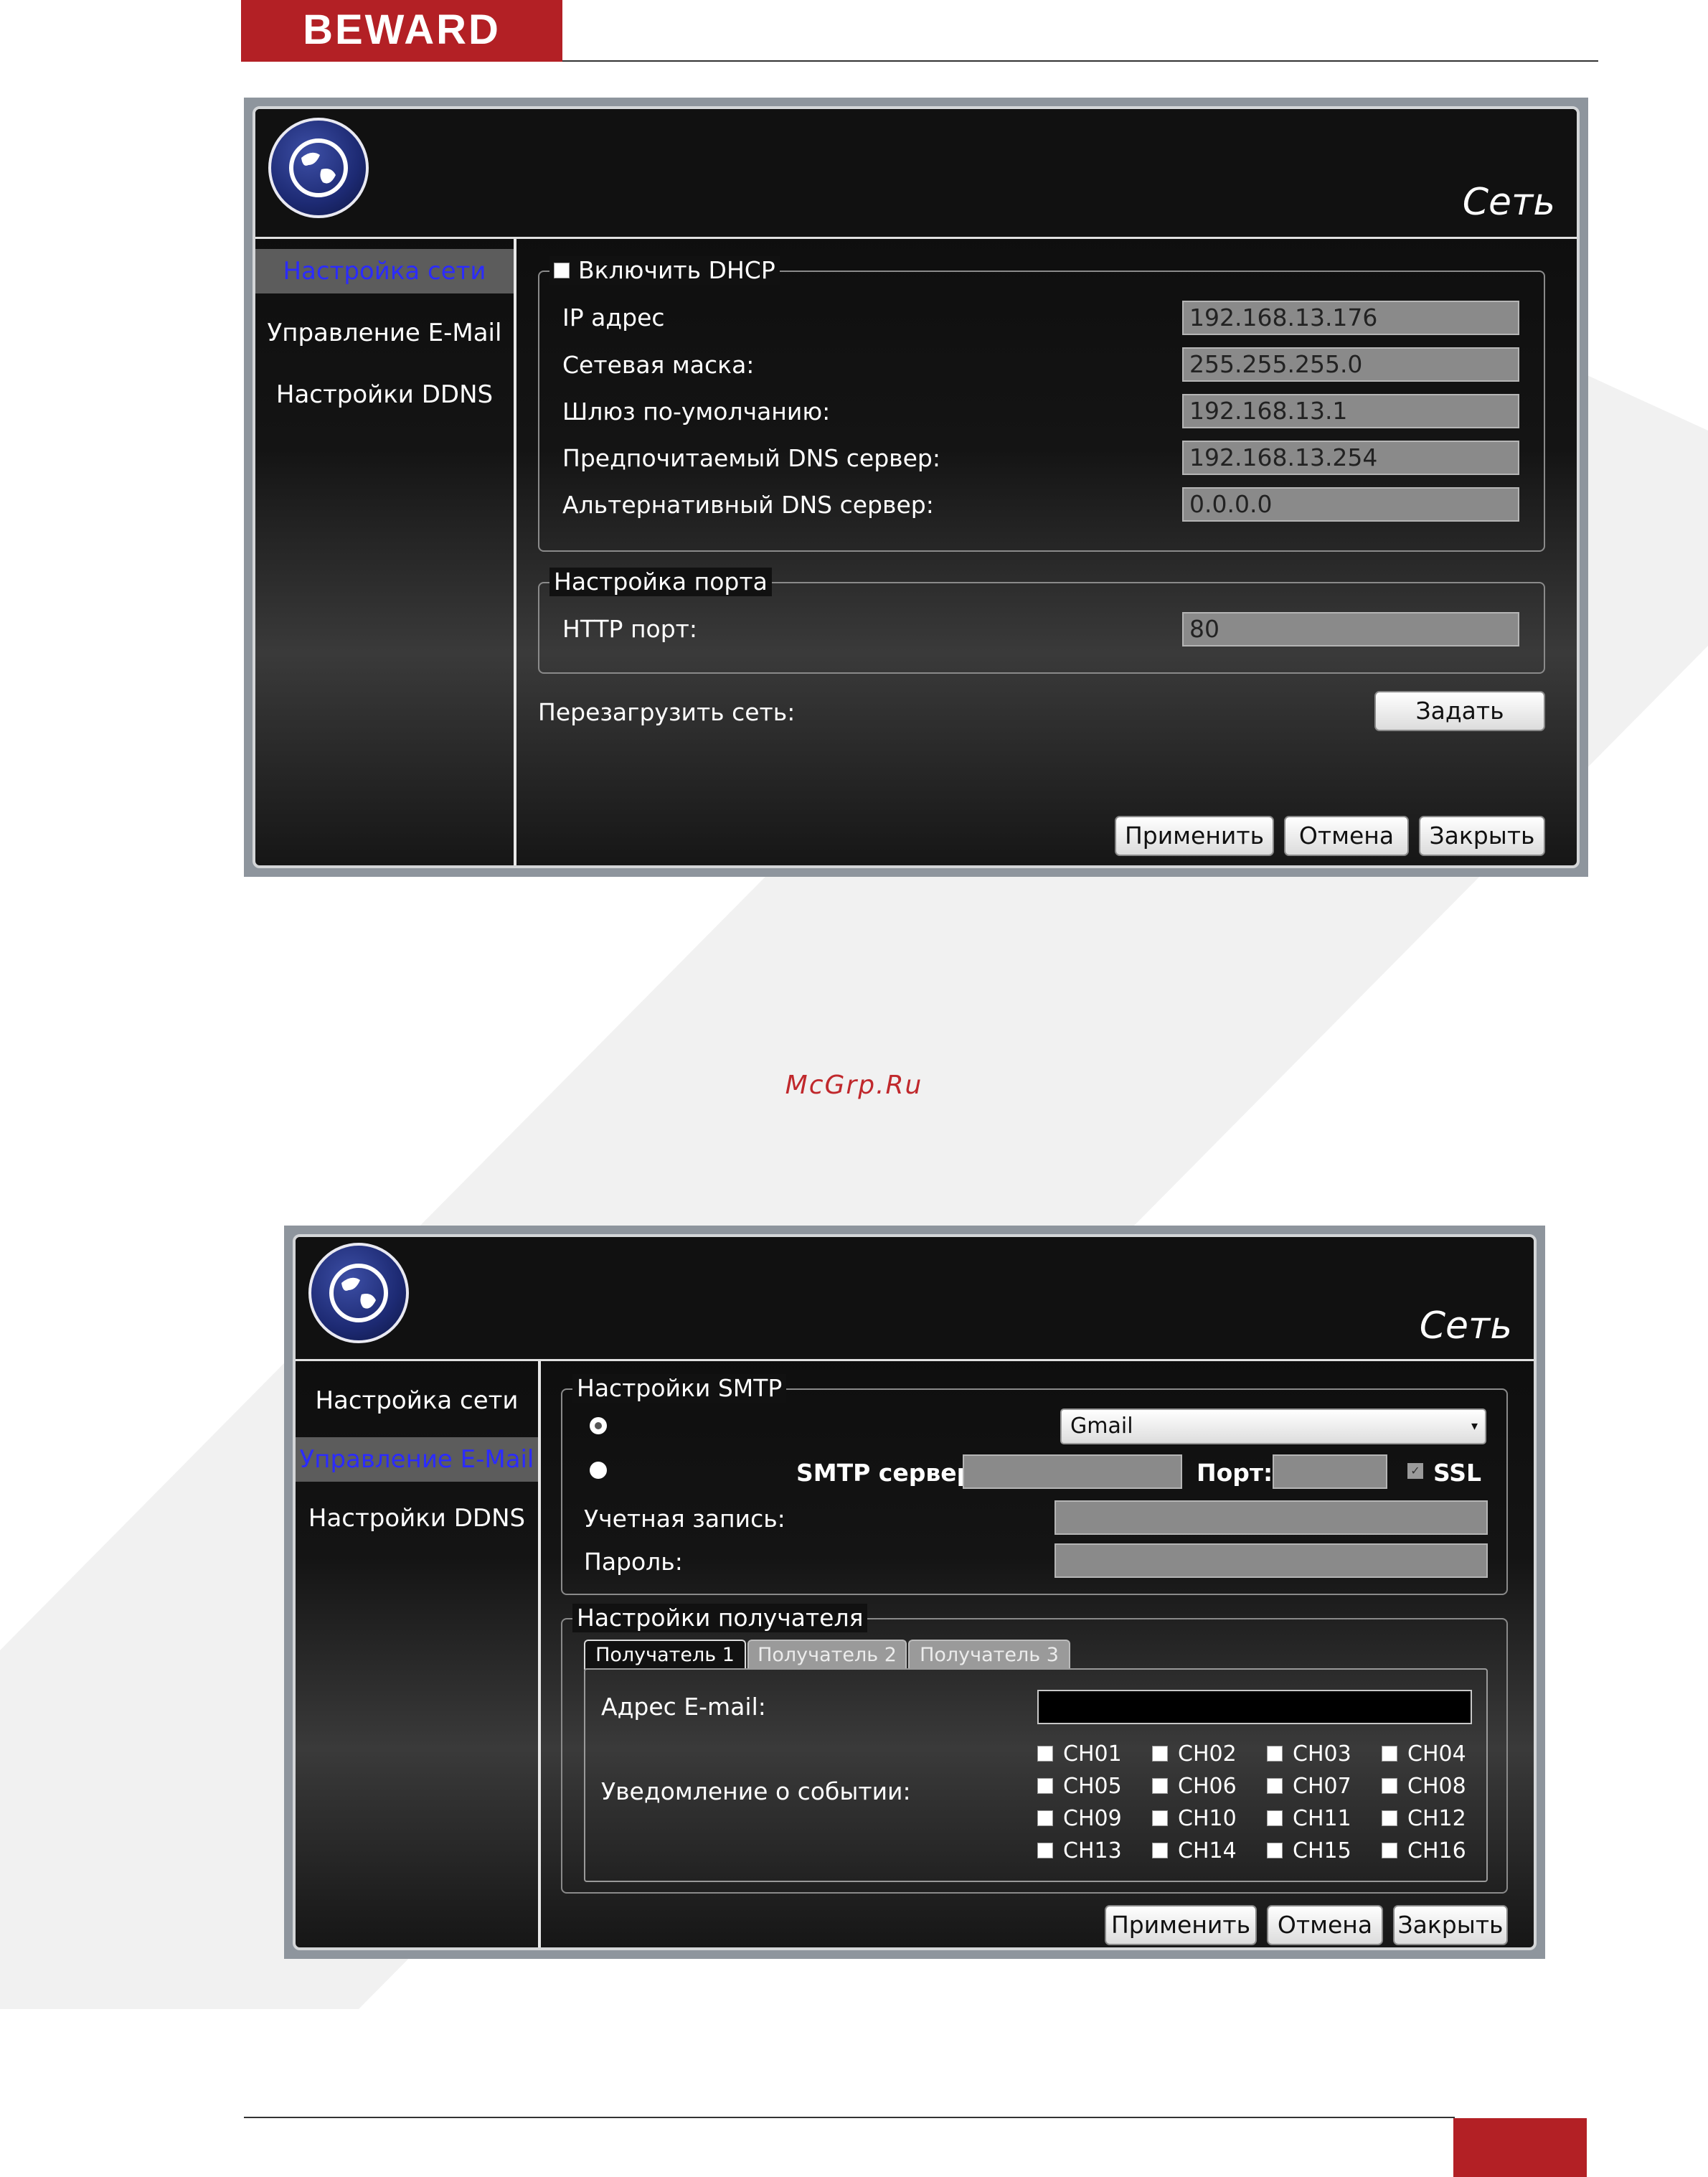 The height and width of the screenshot is (2177, 1708). What do you see at coordinates (665, 1655) in the screenshot?
I see `tab-recipient-1: Получатель 1` at bounding box center [665, 1655].